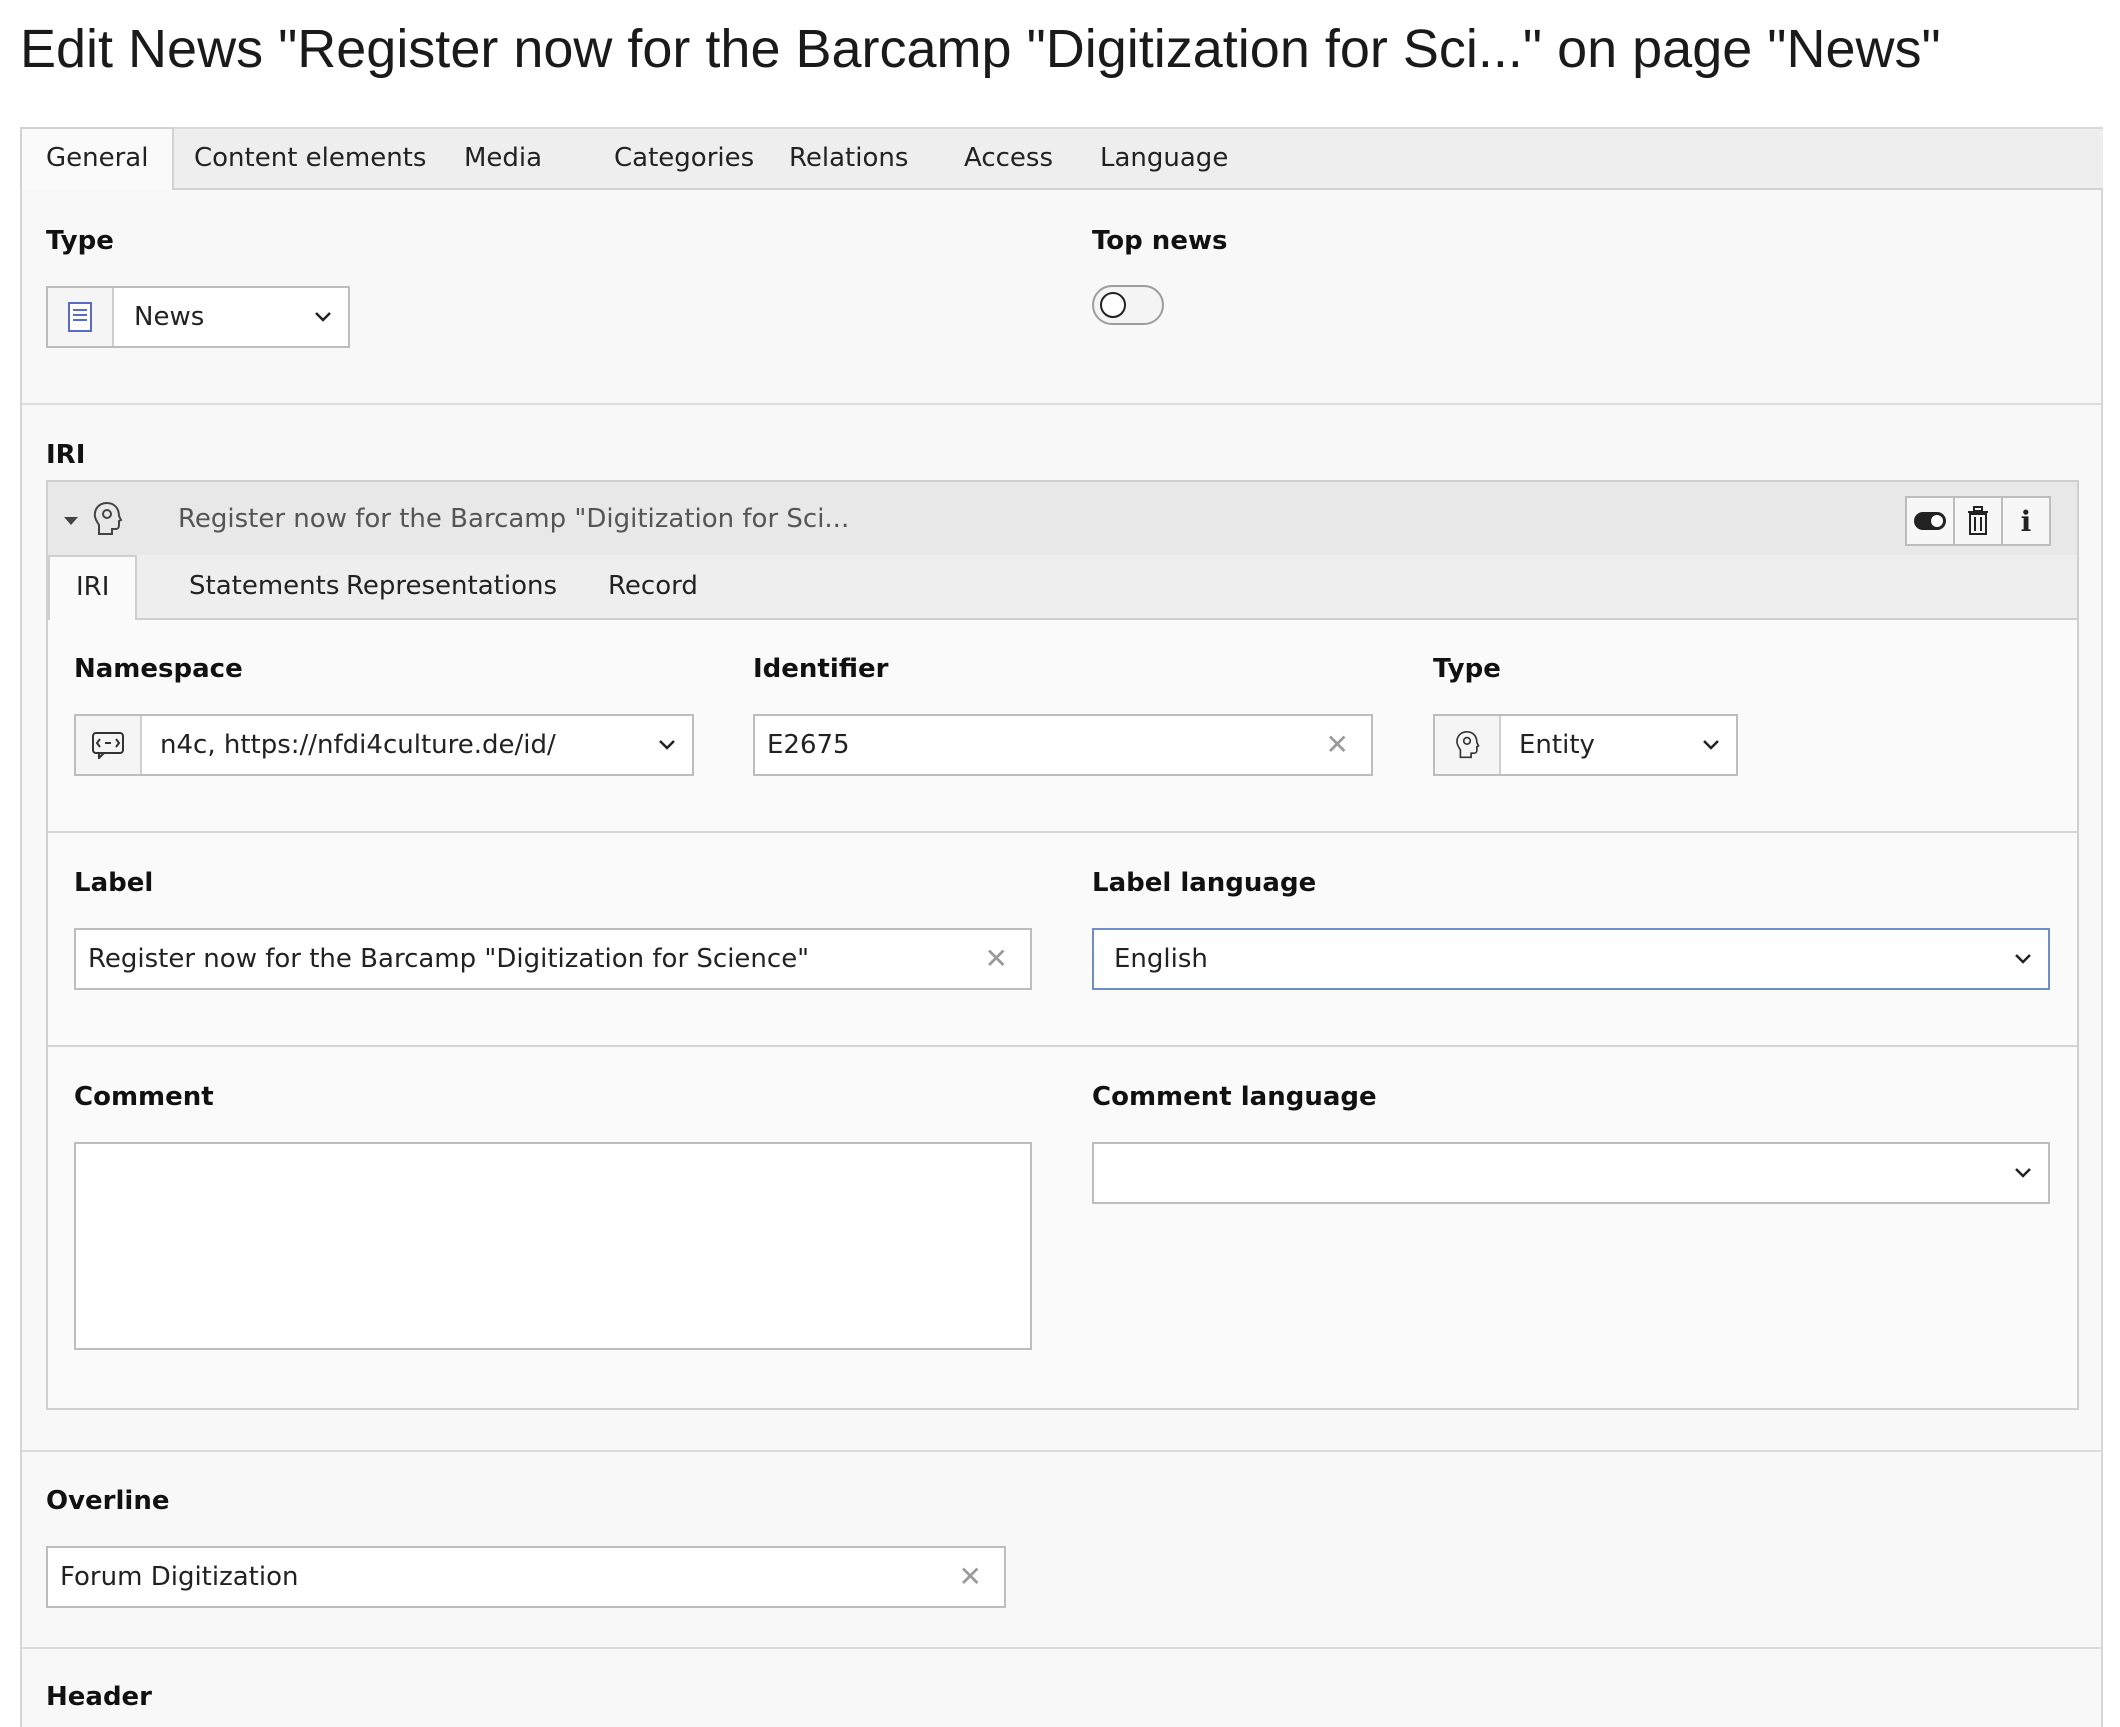  I want to click on info-button: i, so click(2026, 521).